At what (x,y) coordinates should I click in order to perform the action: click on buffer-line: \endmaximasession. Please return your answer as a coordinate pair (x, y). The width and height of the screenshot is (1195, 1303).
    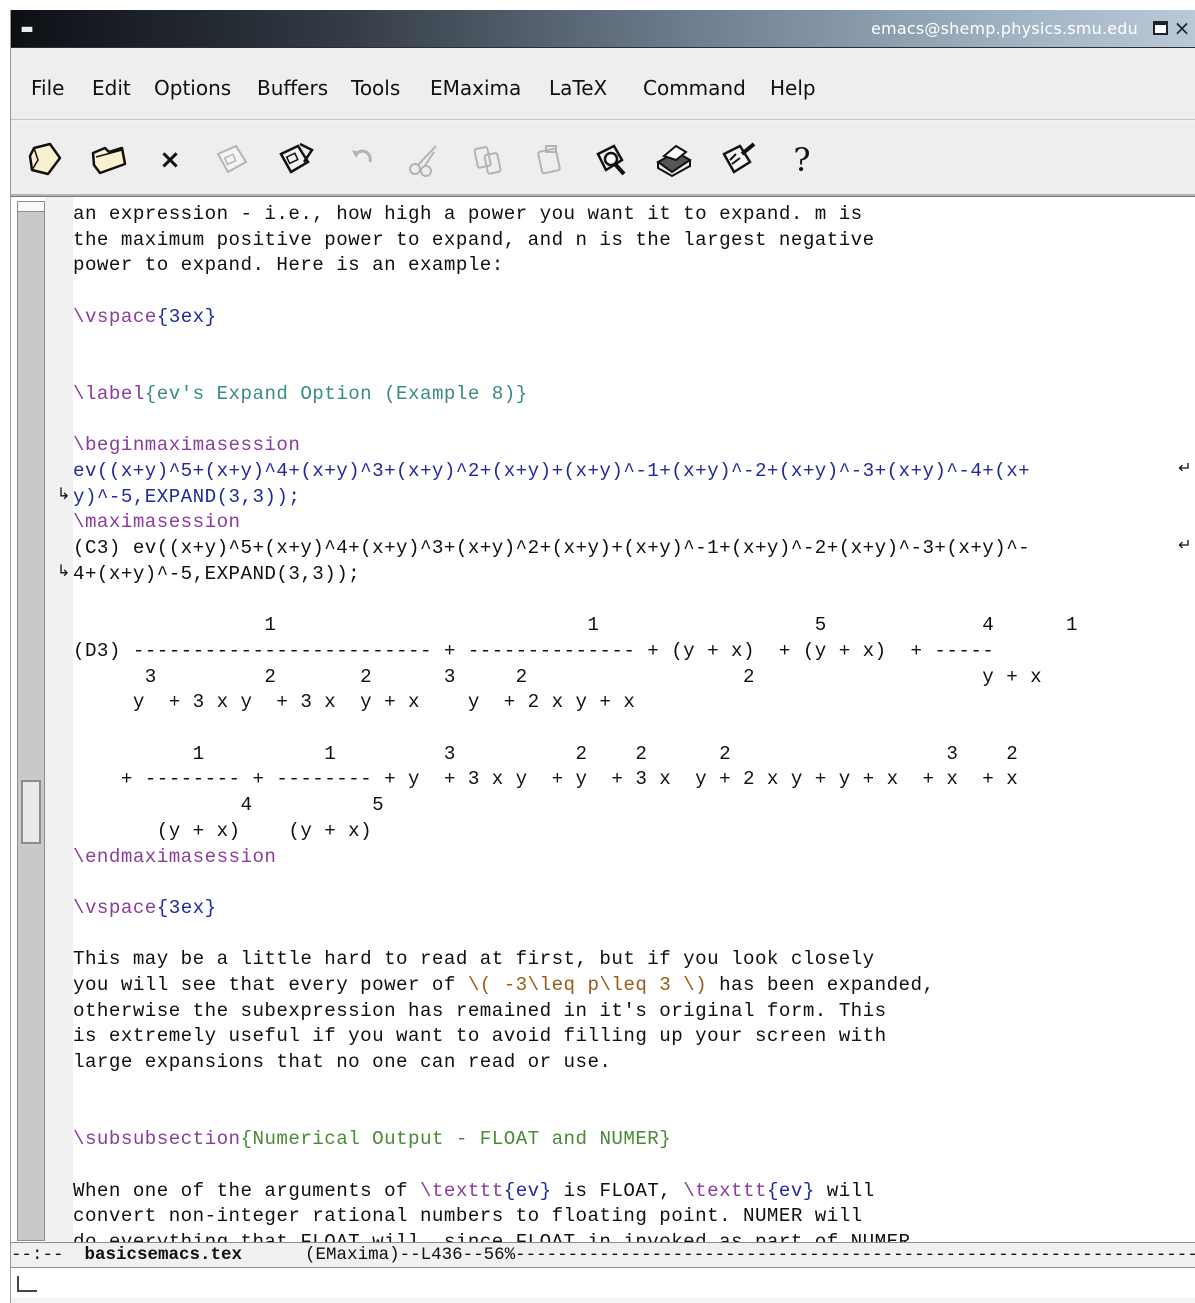
    Looking at the image, I should click on (174, 857).